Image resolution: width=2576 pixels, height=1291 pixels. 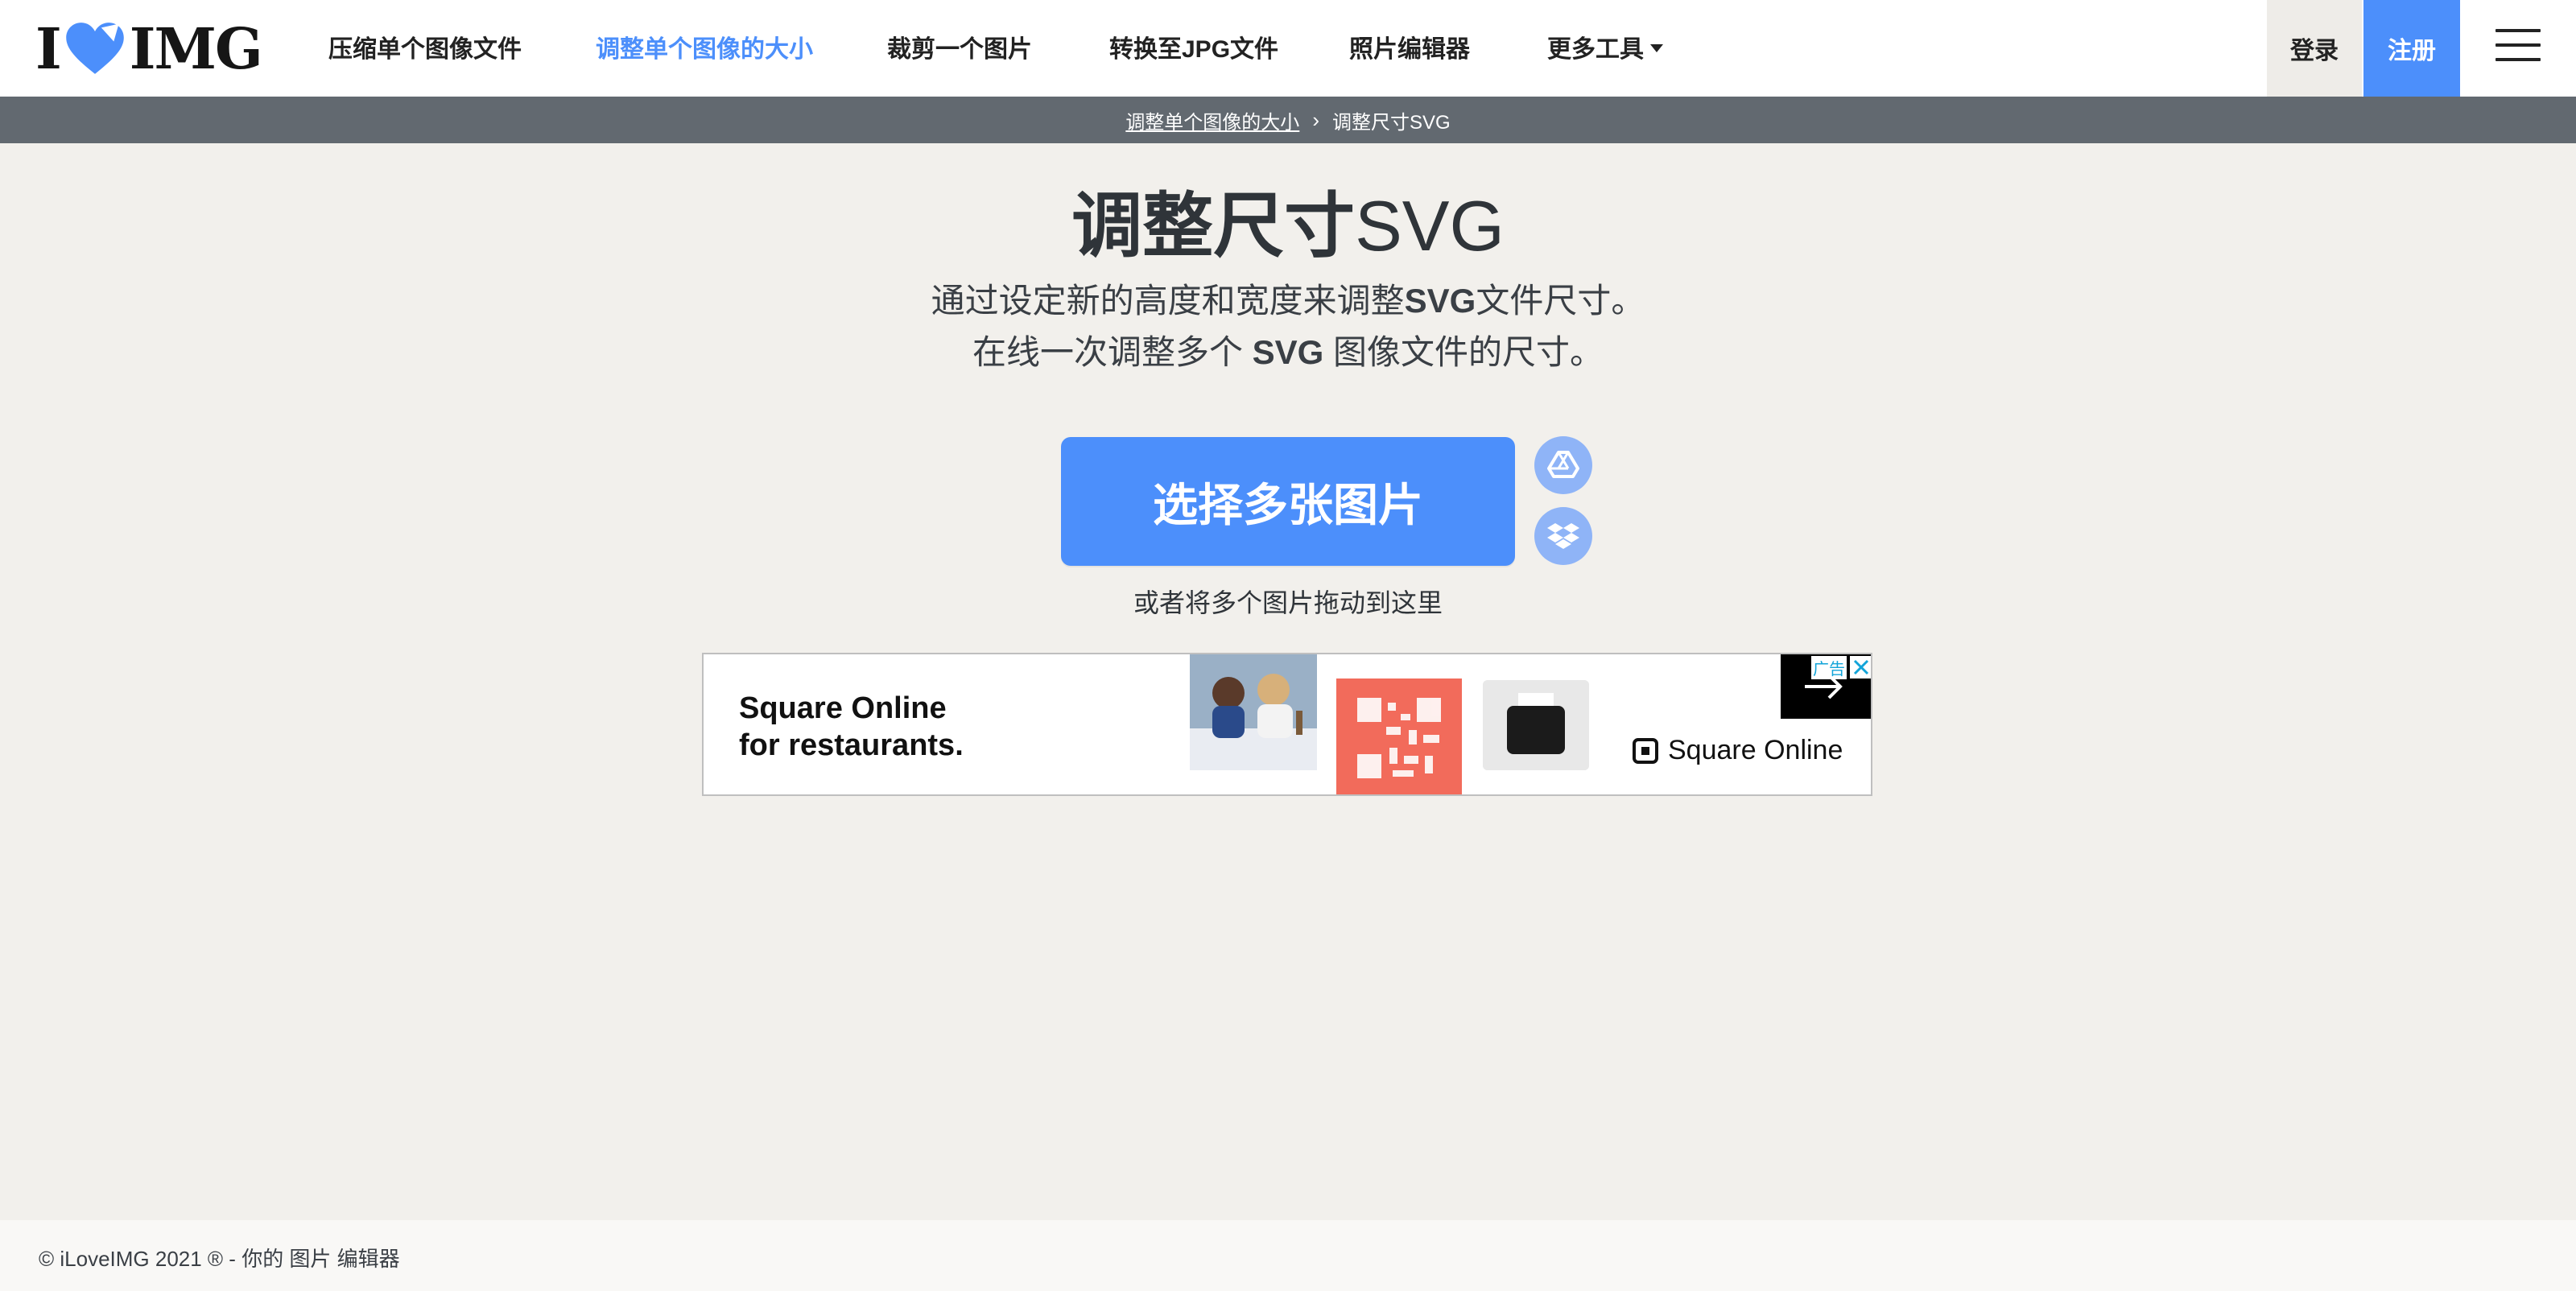 I want to click on logo-text-right: IMG, so click(x=196, y=48).